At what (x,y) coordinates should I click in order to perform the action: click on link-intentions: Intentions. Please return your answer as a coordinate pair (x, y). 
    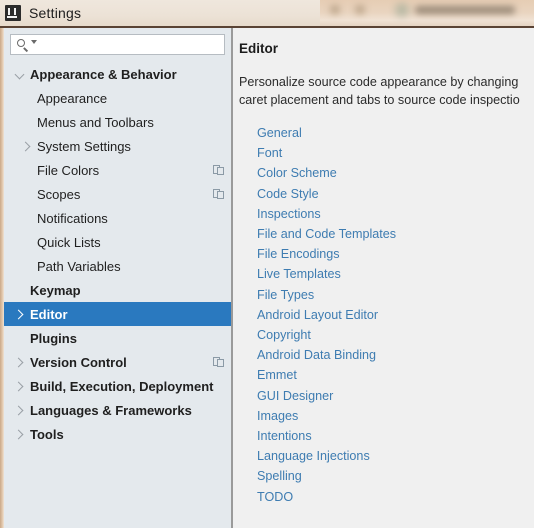
    Looking at the image, I should click on (284, 436).